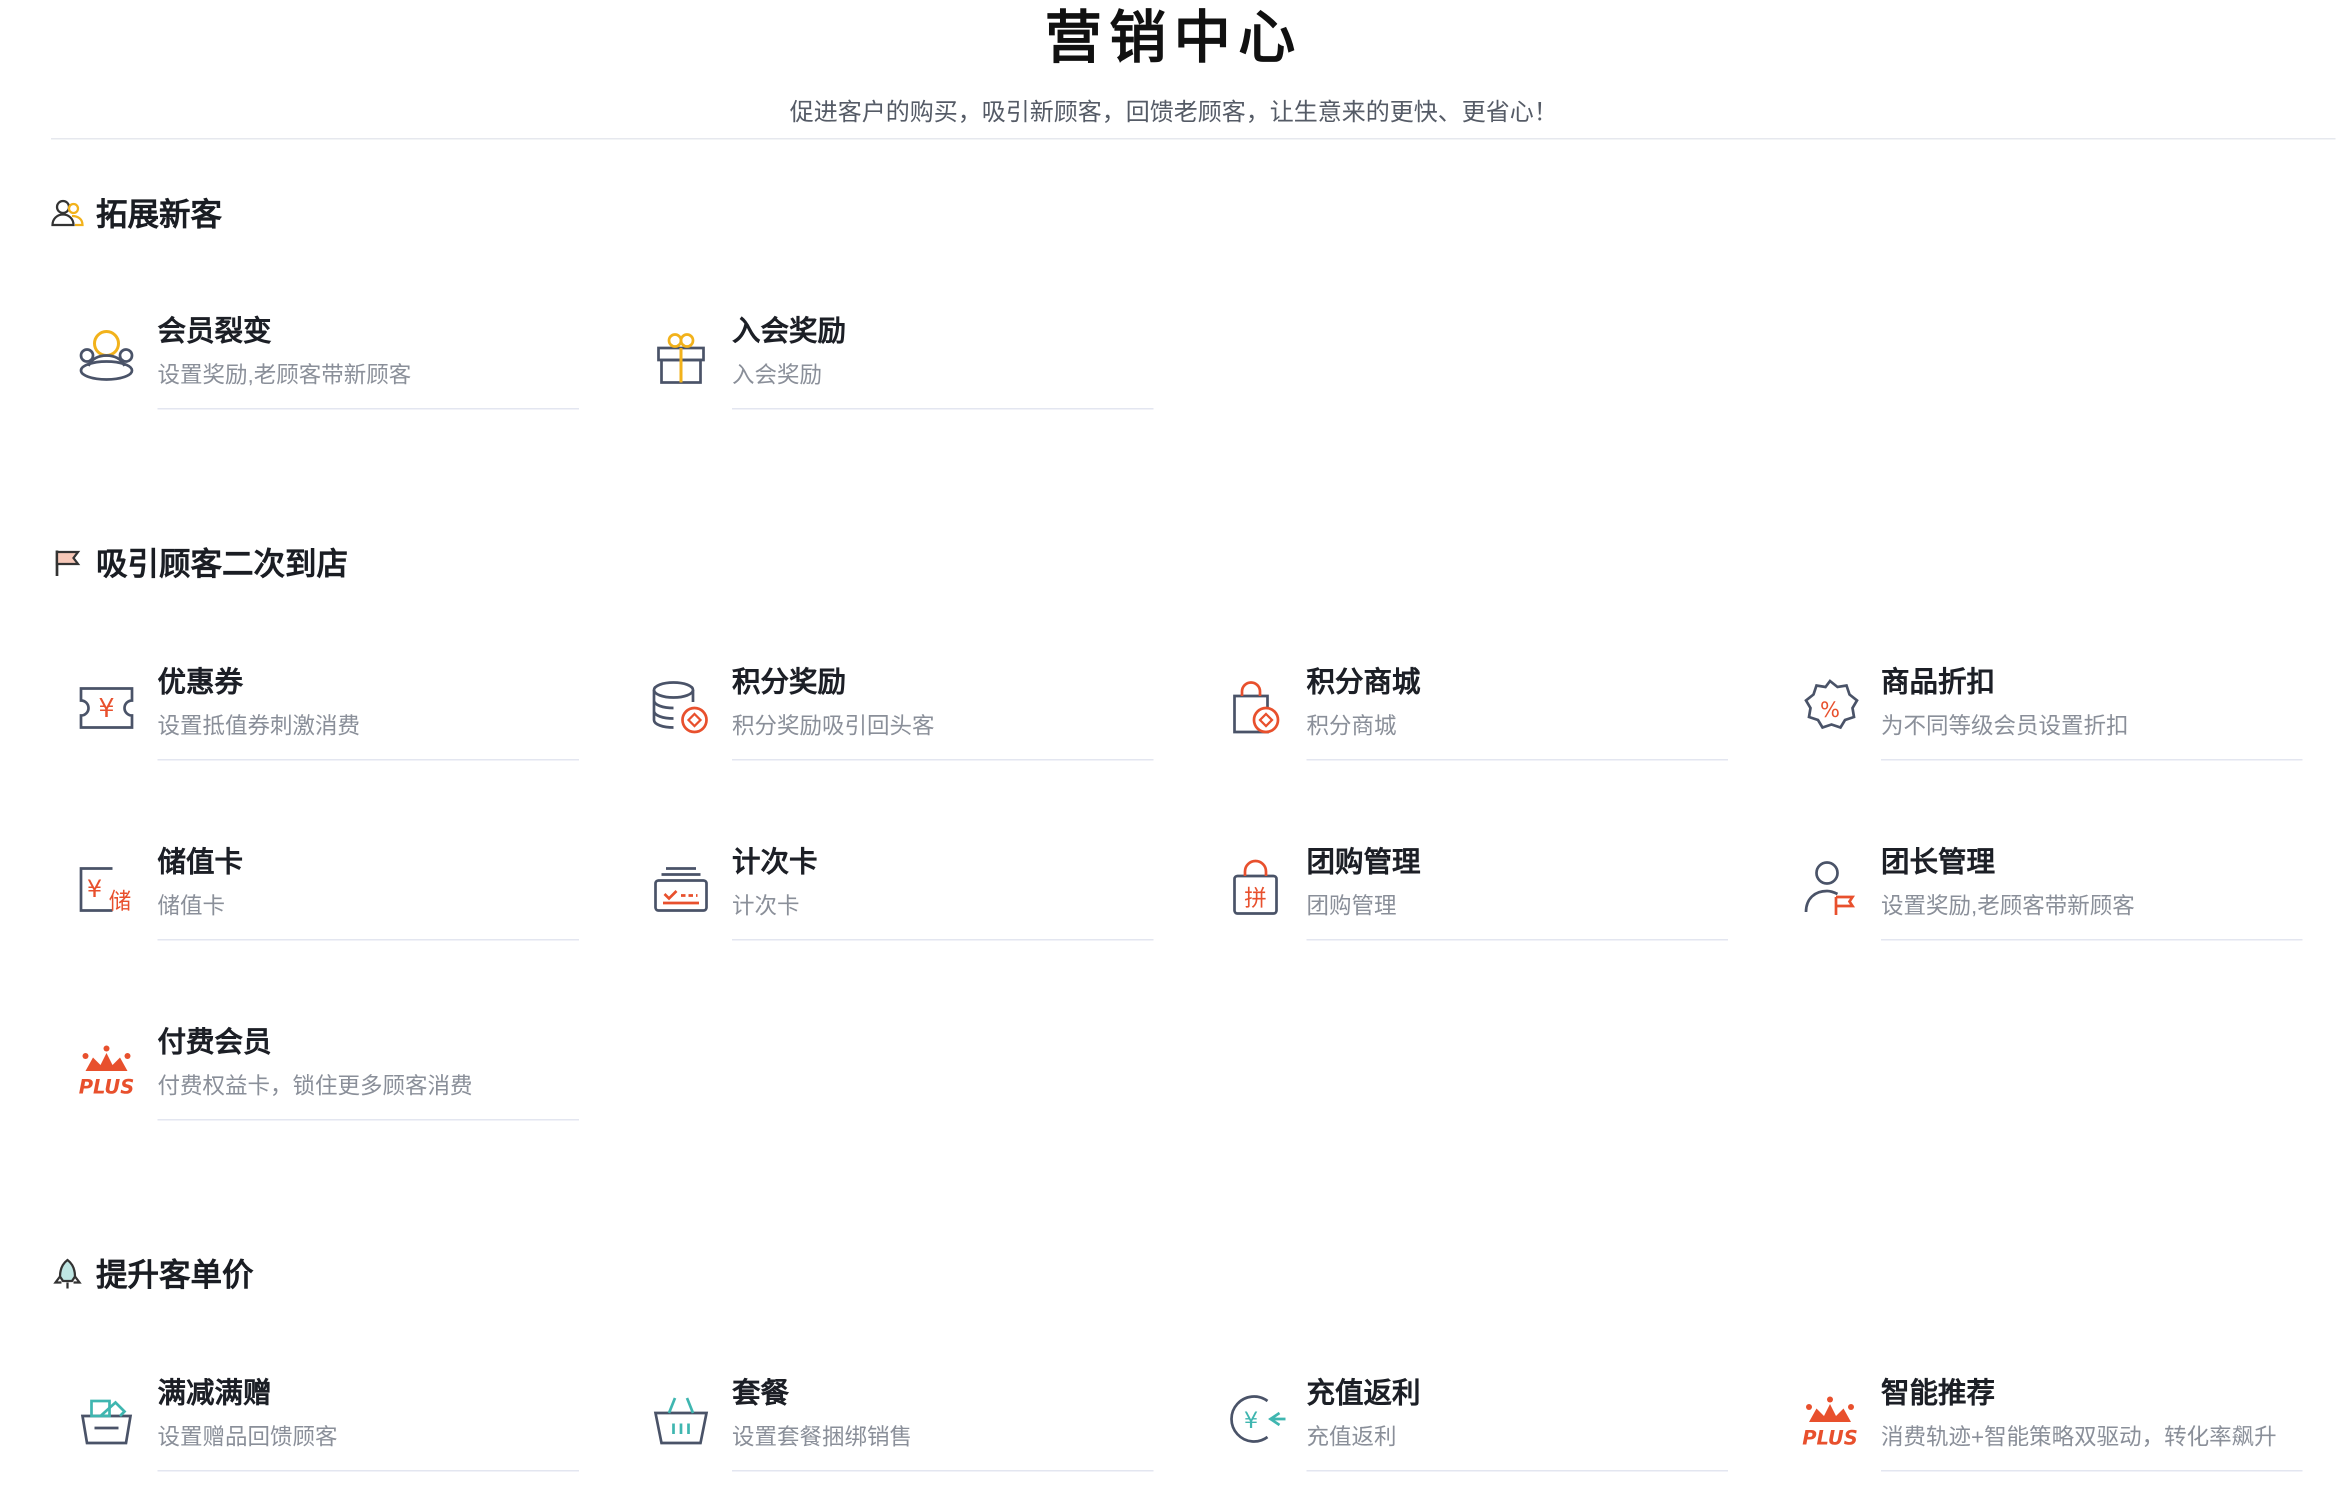 The image size is (2348, 1504). What do you see at coordinates (1938, 863) in the screenshot?
I see `card-title: 团长管理` at bounding box center [1938, 863].